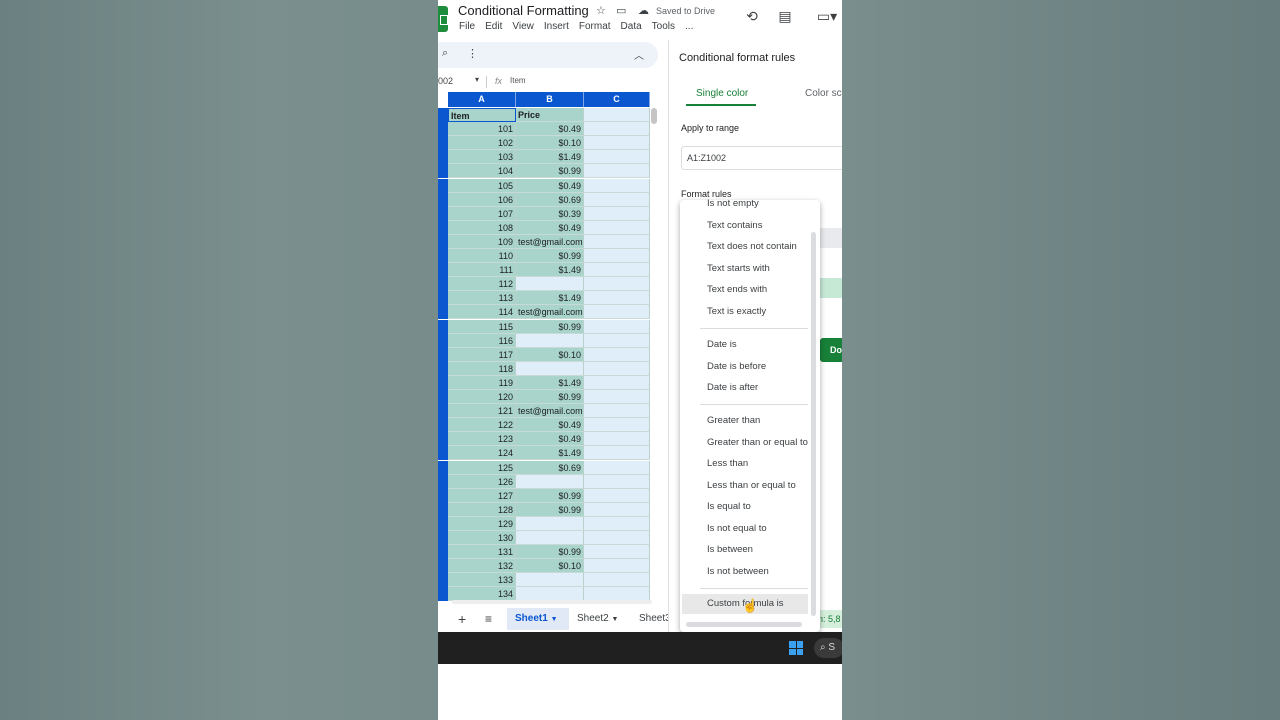  Describe the element at coordinates (482, 115) in the screenshot. I see `cell-a: Item` at that location.